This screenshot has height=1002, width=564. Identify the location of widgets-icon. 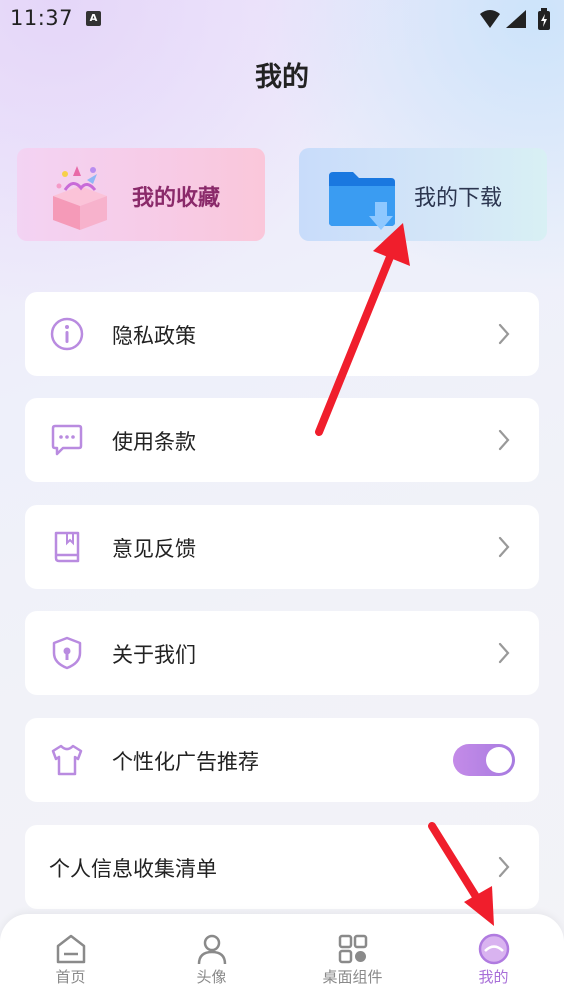
(353, 949).